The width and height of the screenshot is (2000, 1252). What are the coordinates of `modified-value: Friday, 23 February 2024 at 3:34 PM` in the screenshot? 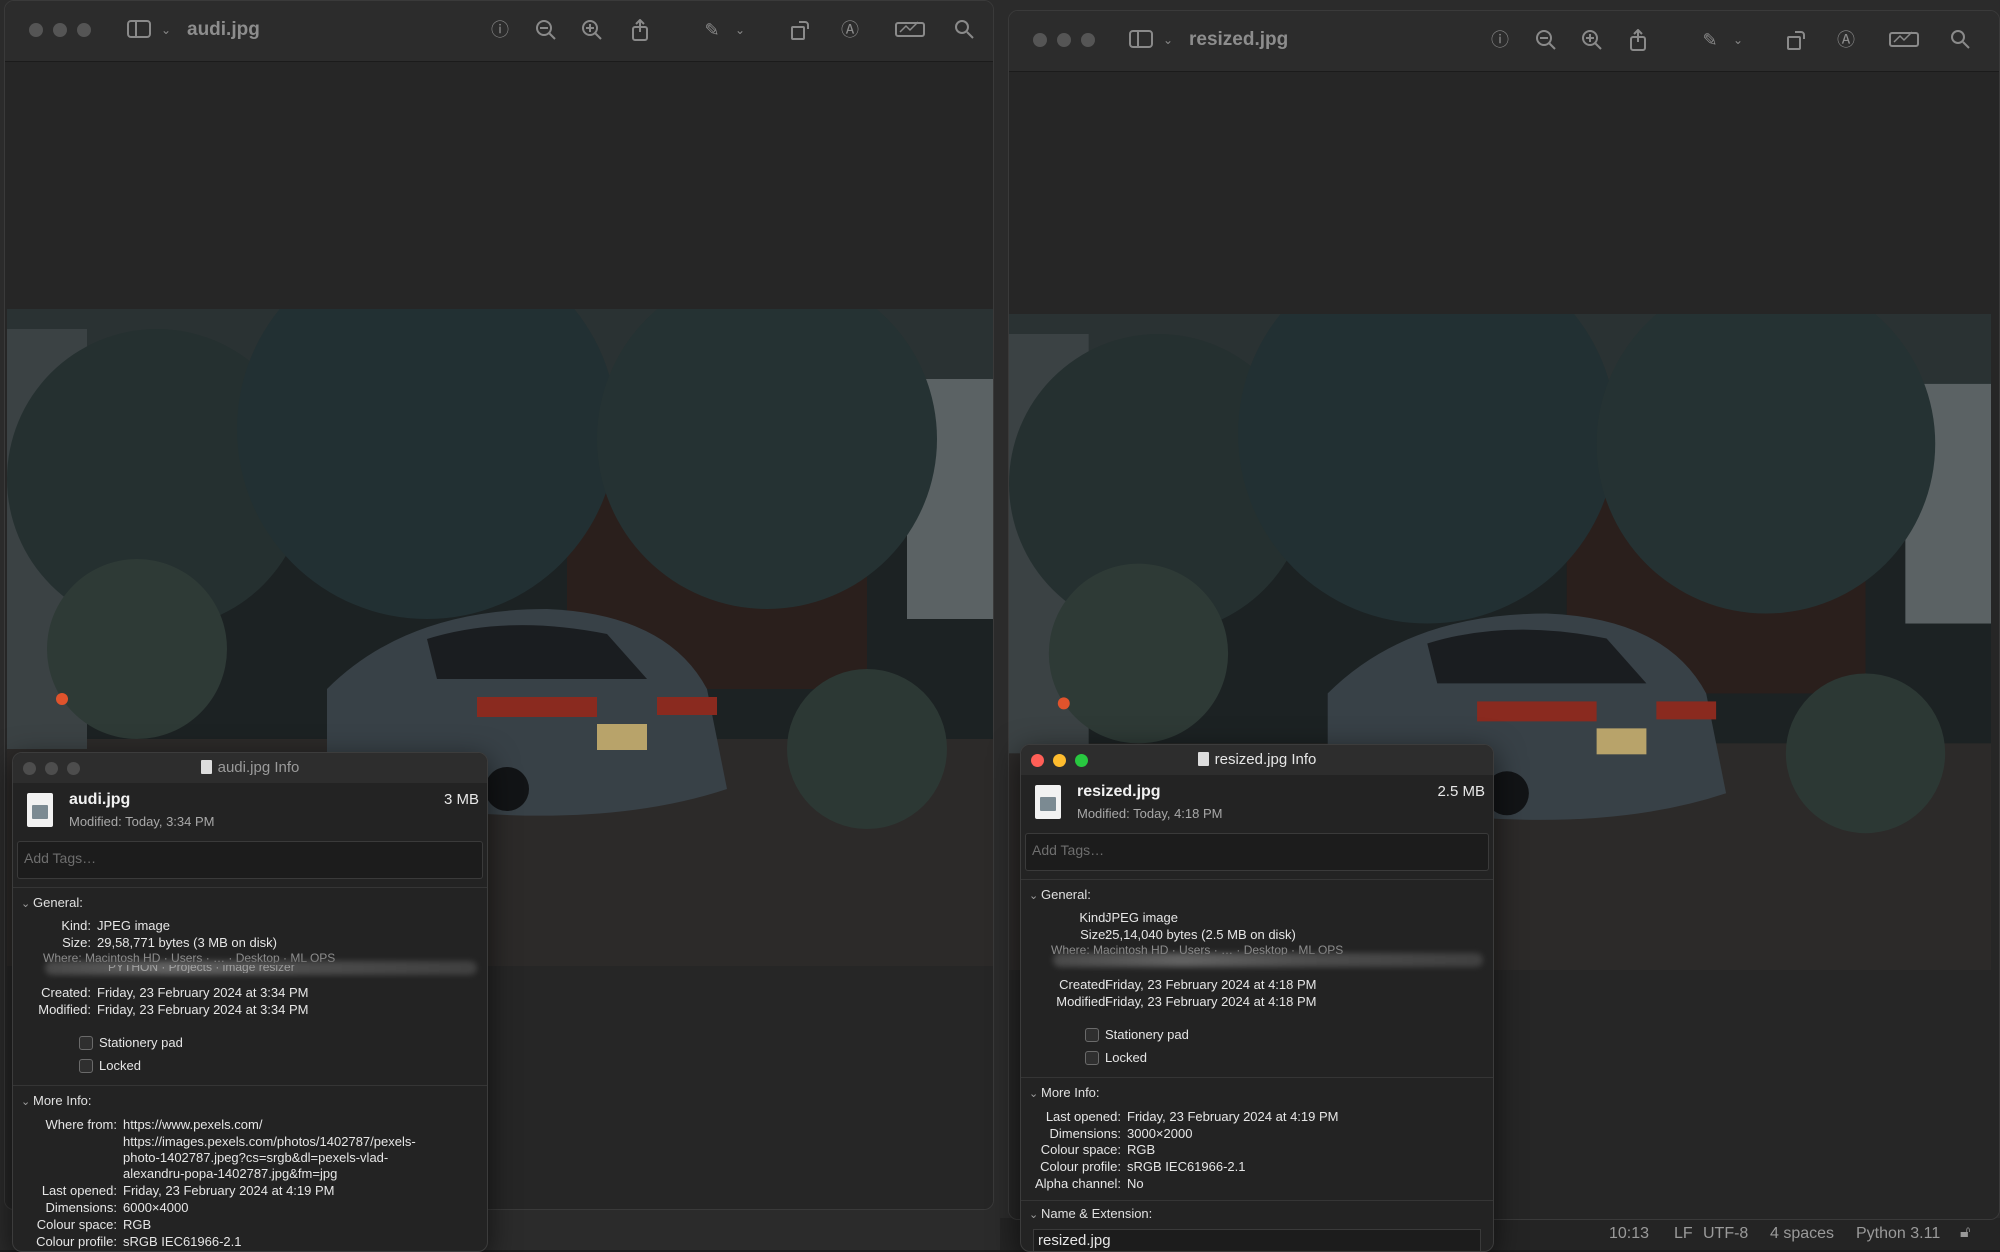 It's located at (203, 1009).